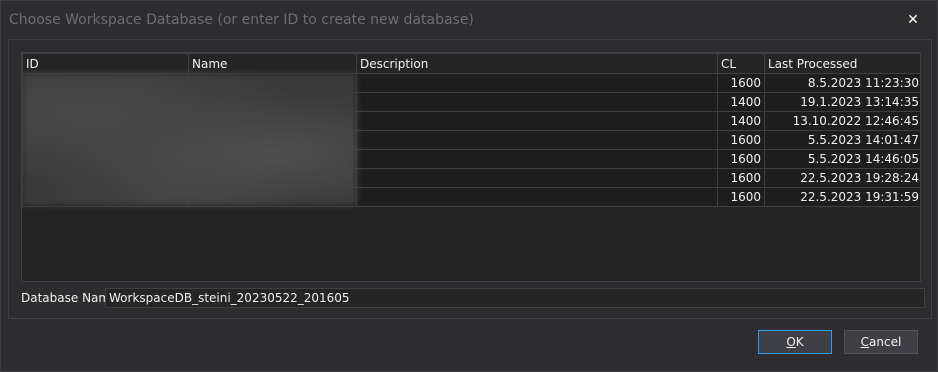 This screenshot has height=372, width=938. I want to click on header-row: ID Name Description CL Last Processed, so click(471, 63).